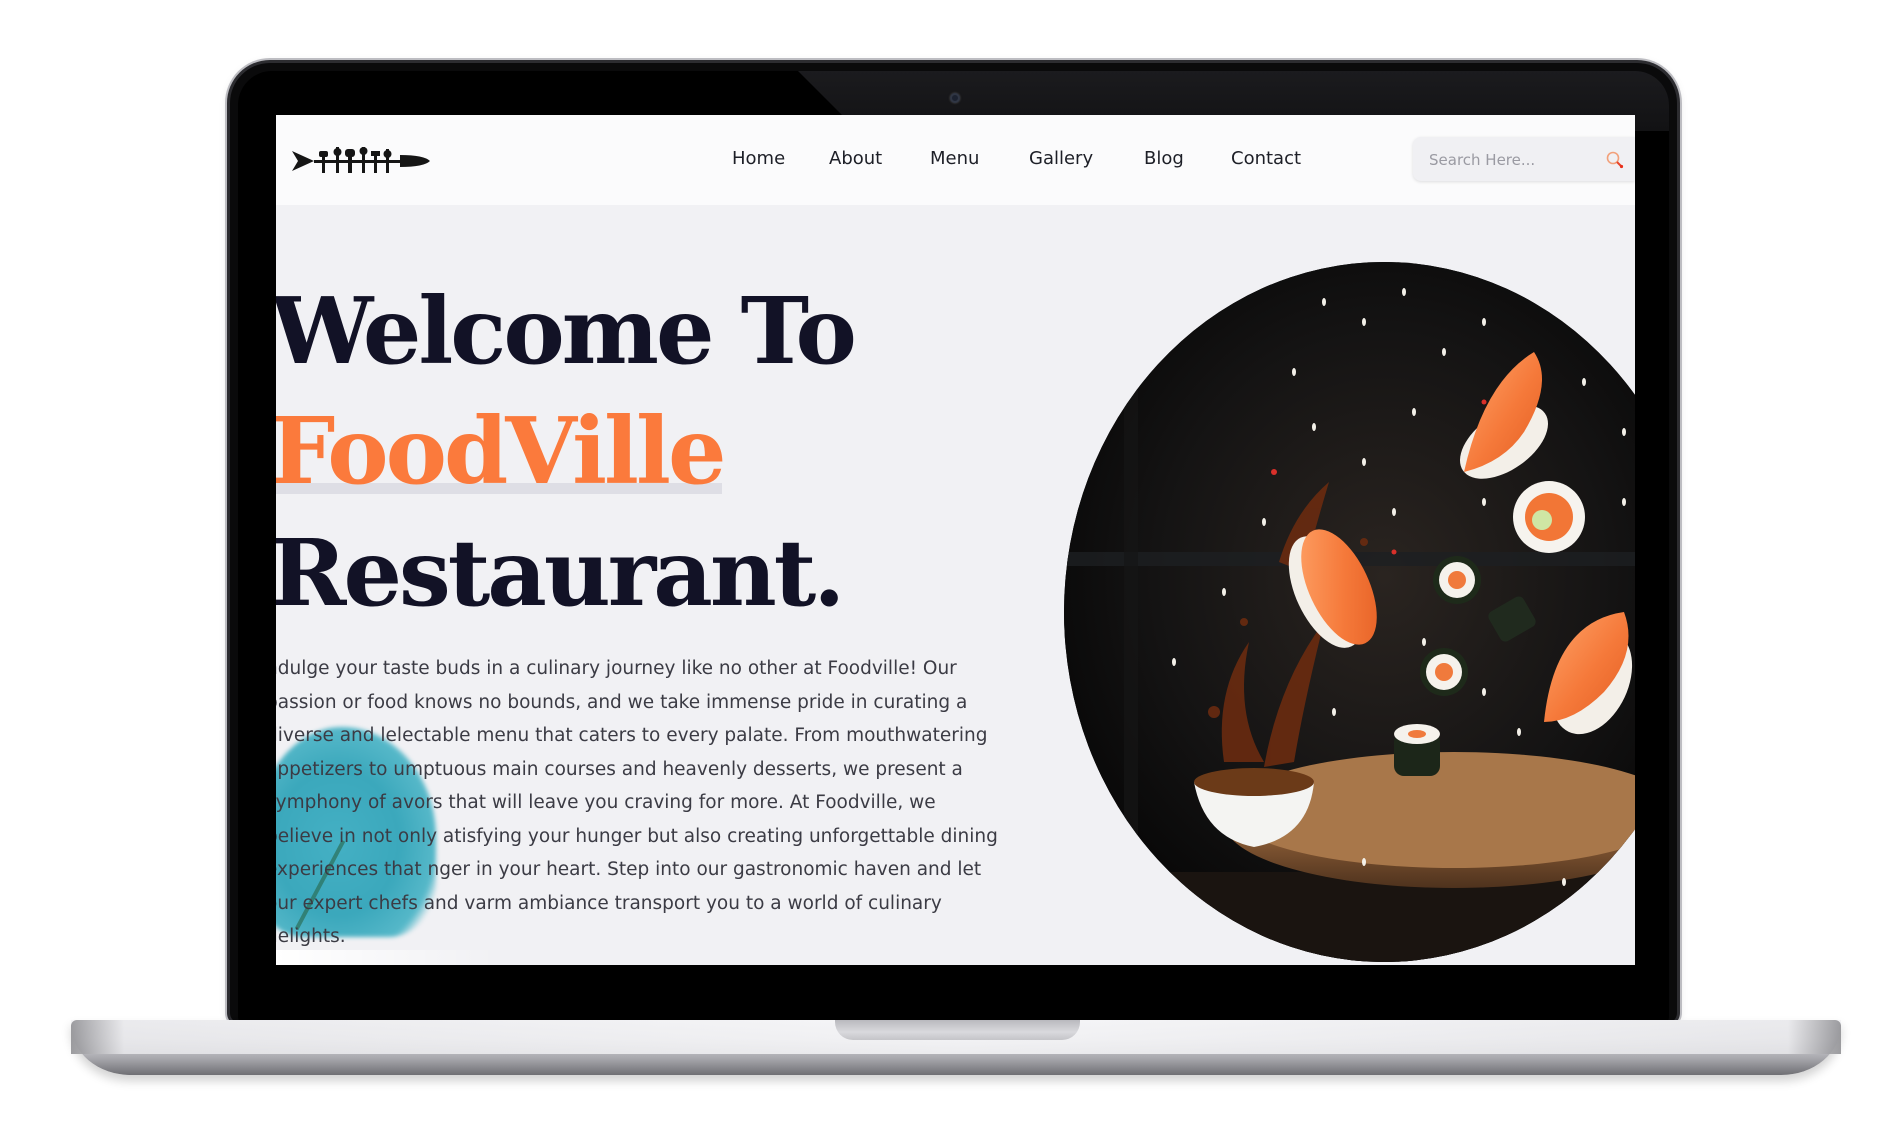 Image resolution: width=1895 pixels, height=1139 pixels. I want to click on nav-contact: Contact, so click(1266, 158).